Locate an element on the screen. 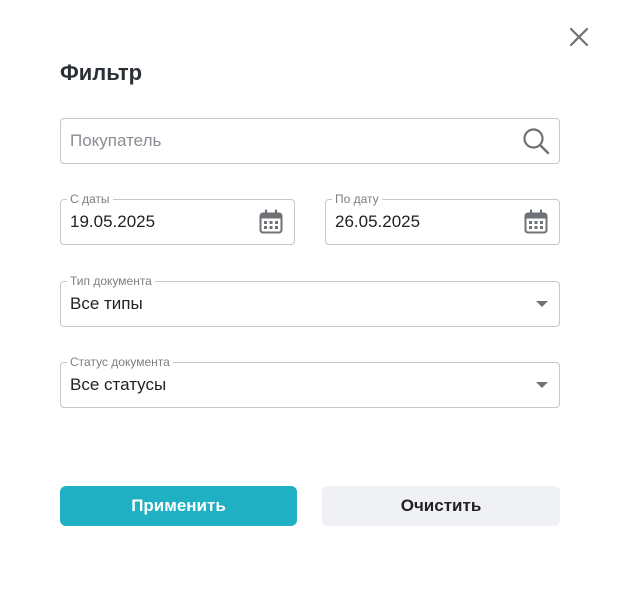  buyer-search-field is located at coordinates (310, 141).